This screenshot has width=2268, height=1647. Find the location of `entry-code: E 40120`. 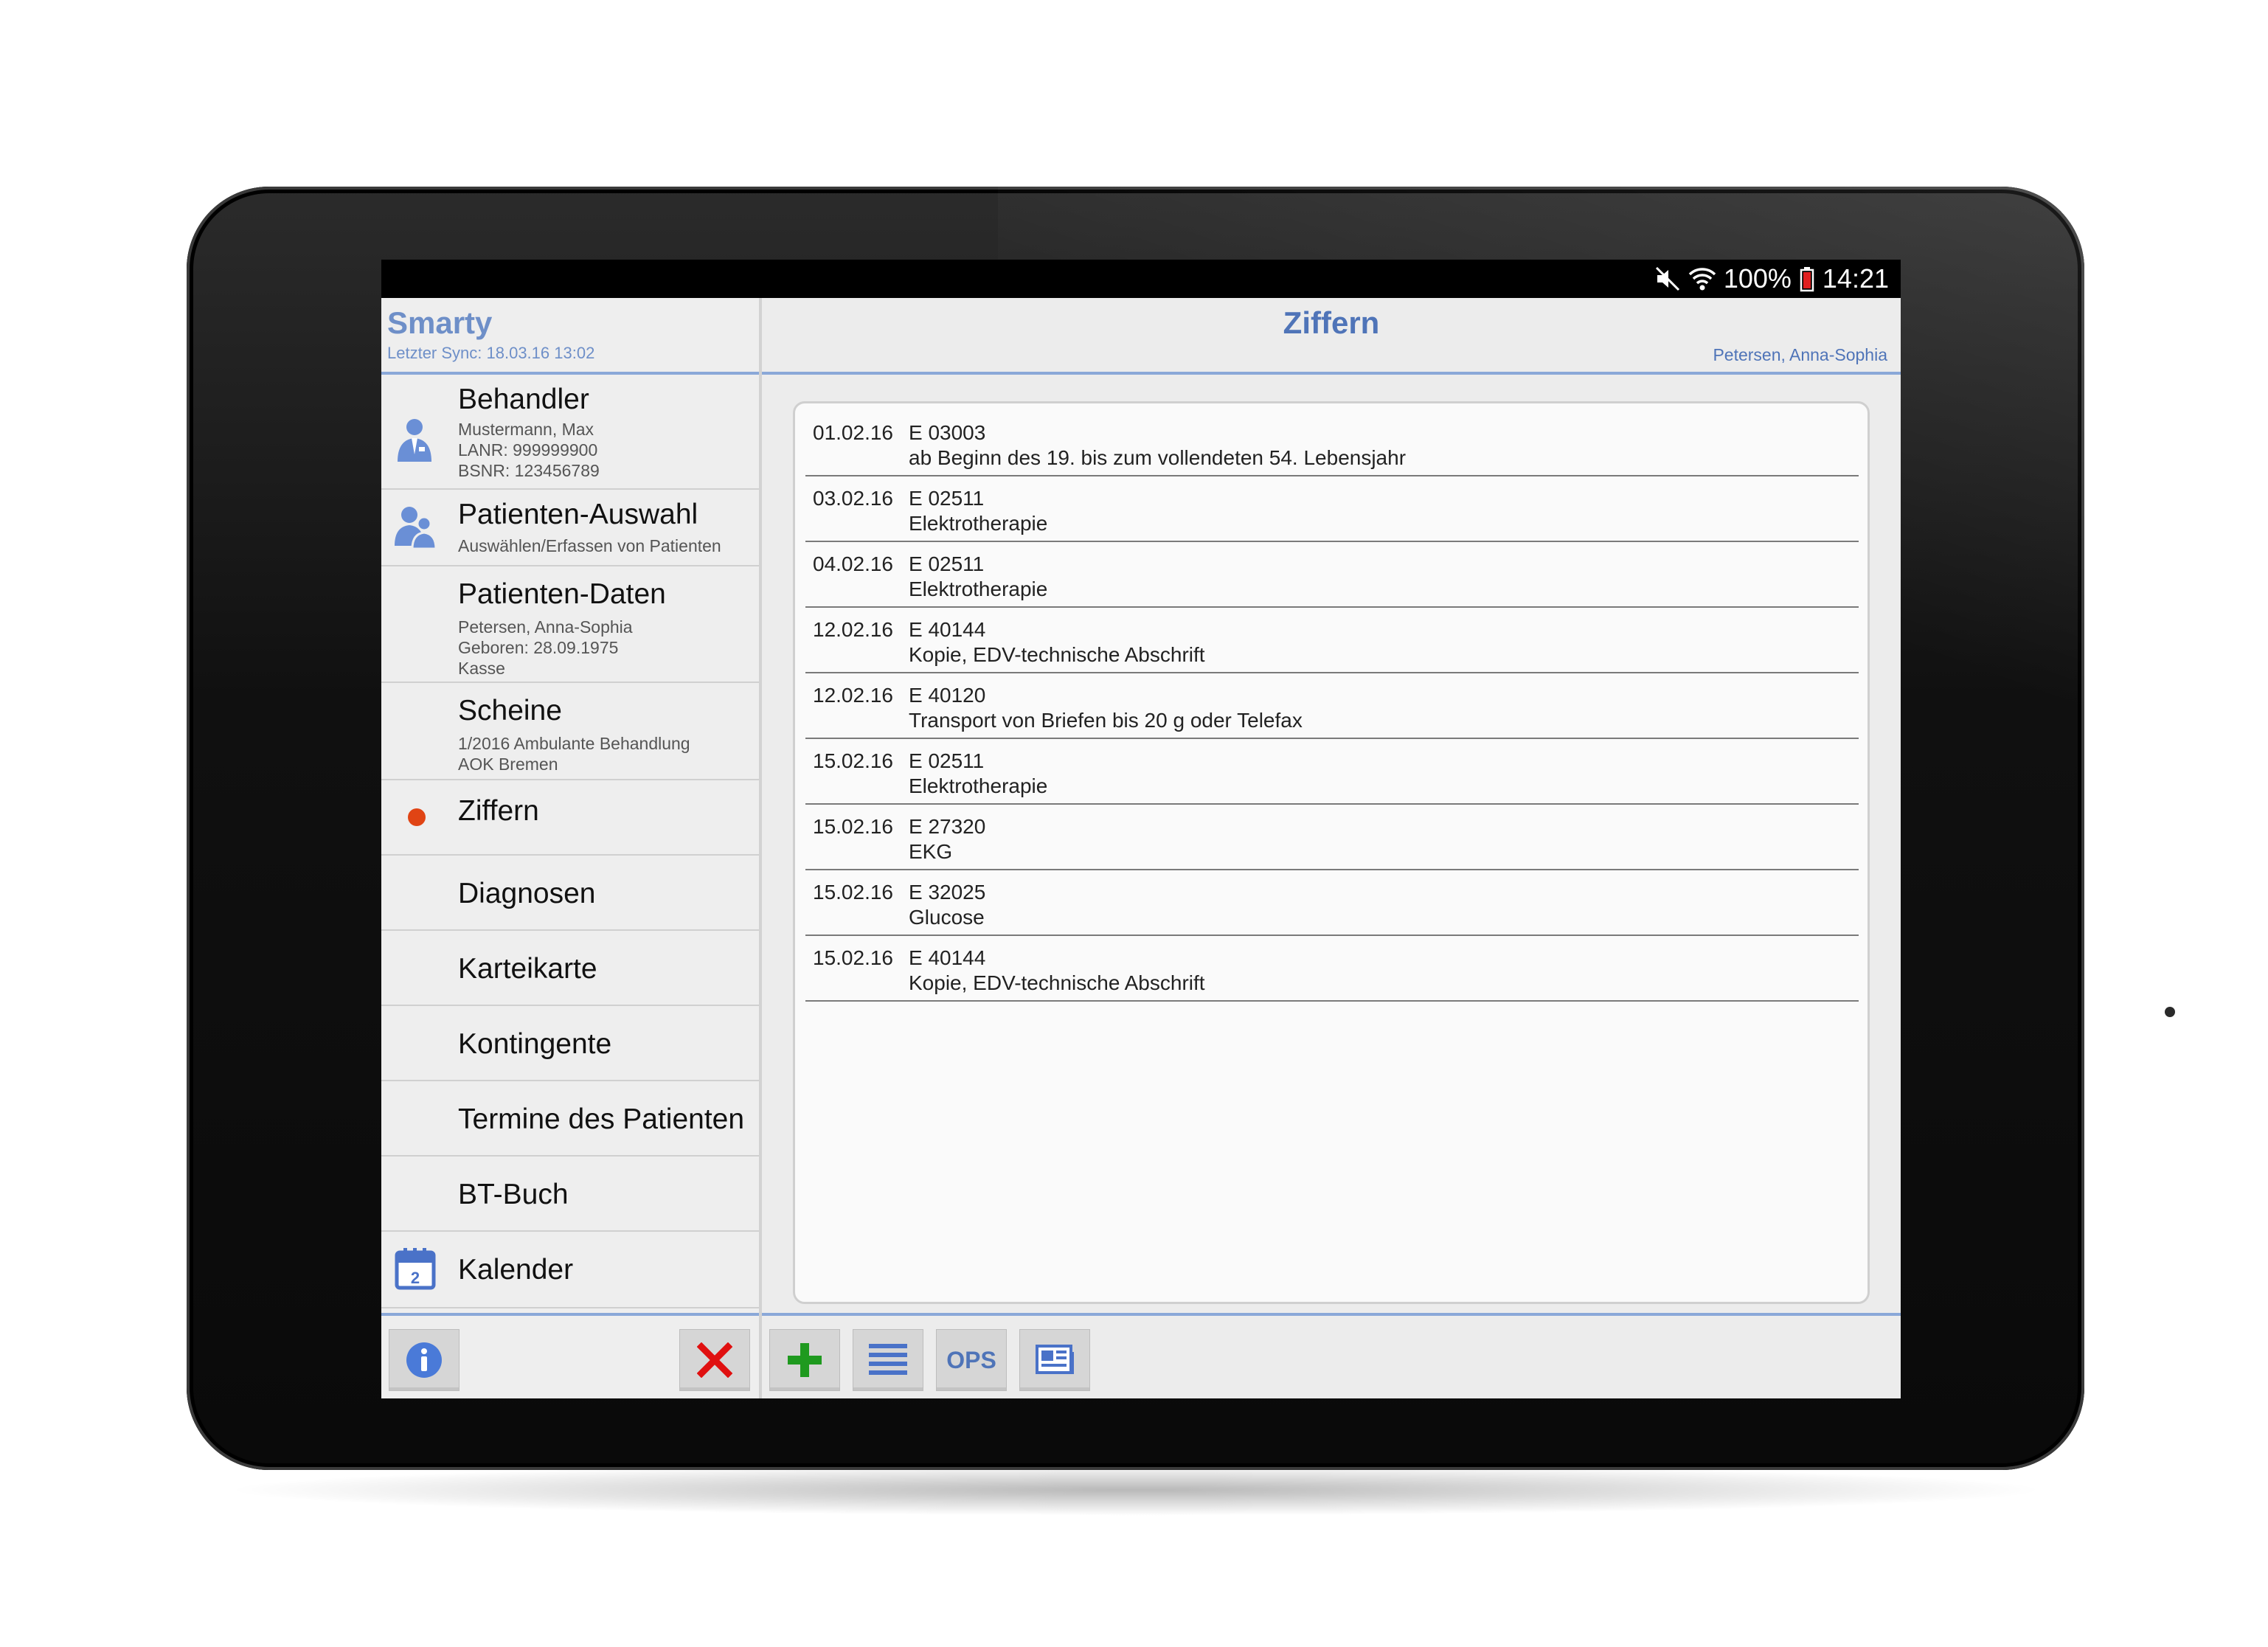

entry-code: E 40120 is located at coordinates (947, 695).